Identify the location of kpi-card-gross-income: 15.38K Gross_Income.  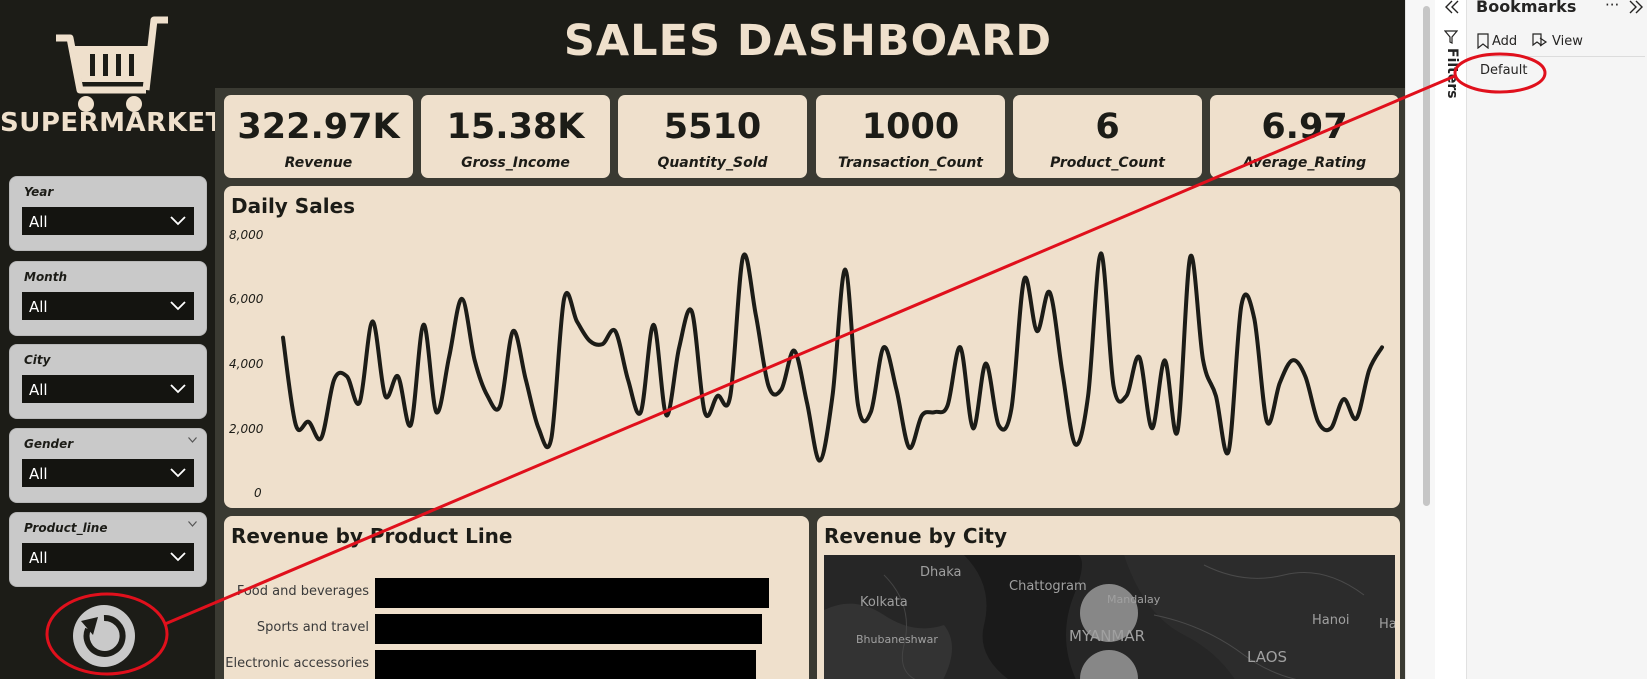
(515, 136).